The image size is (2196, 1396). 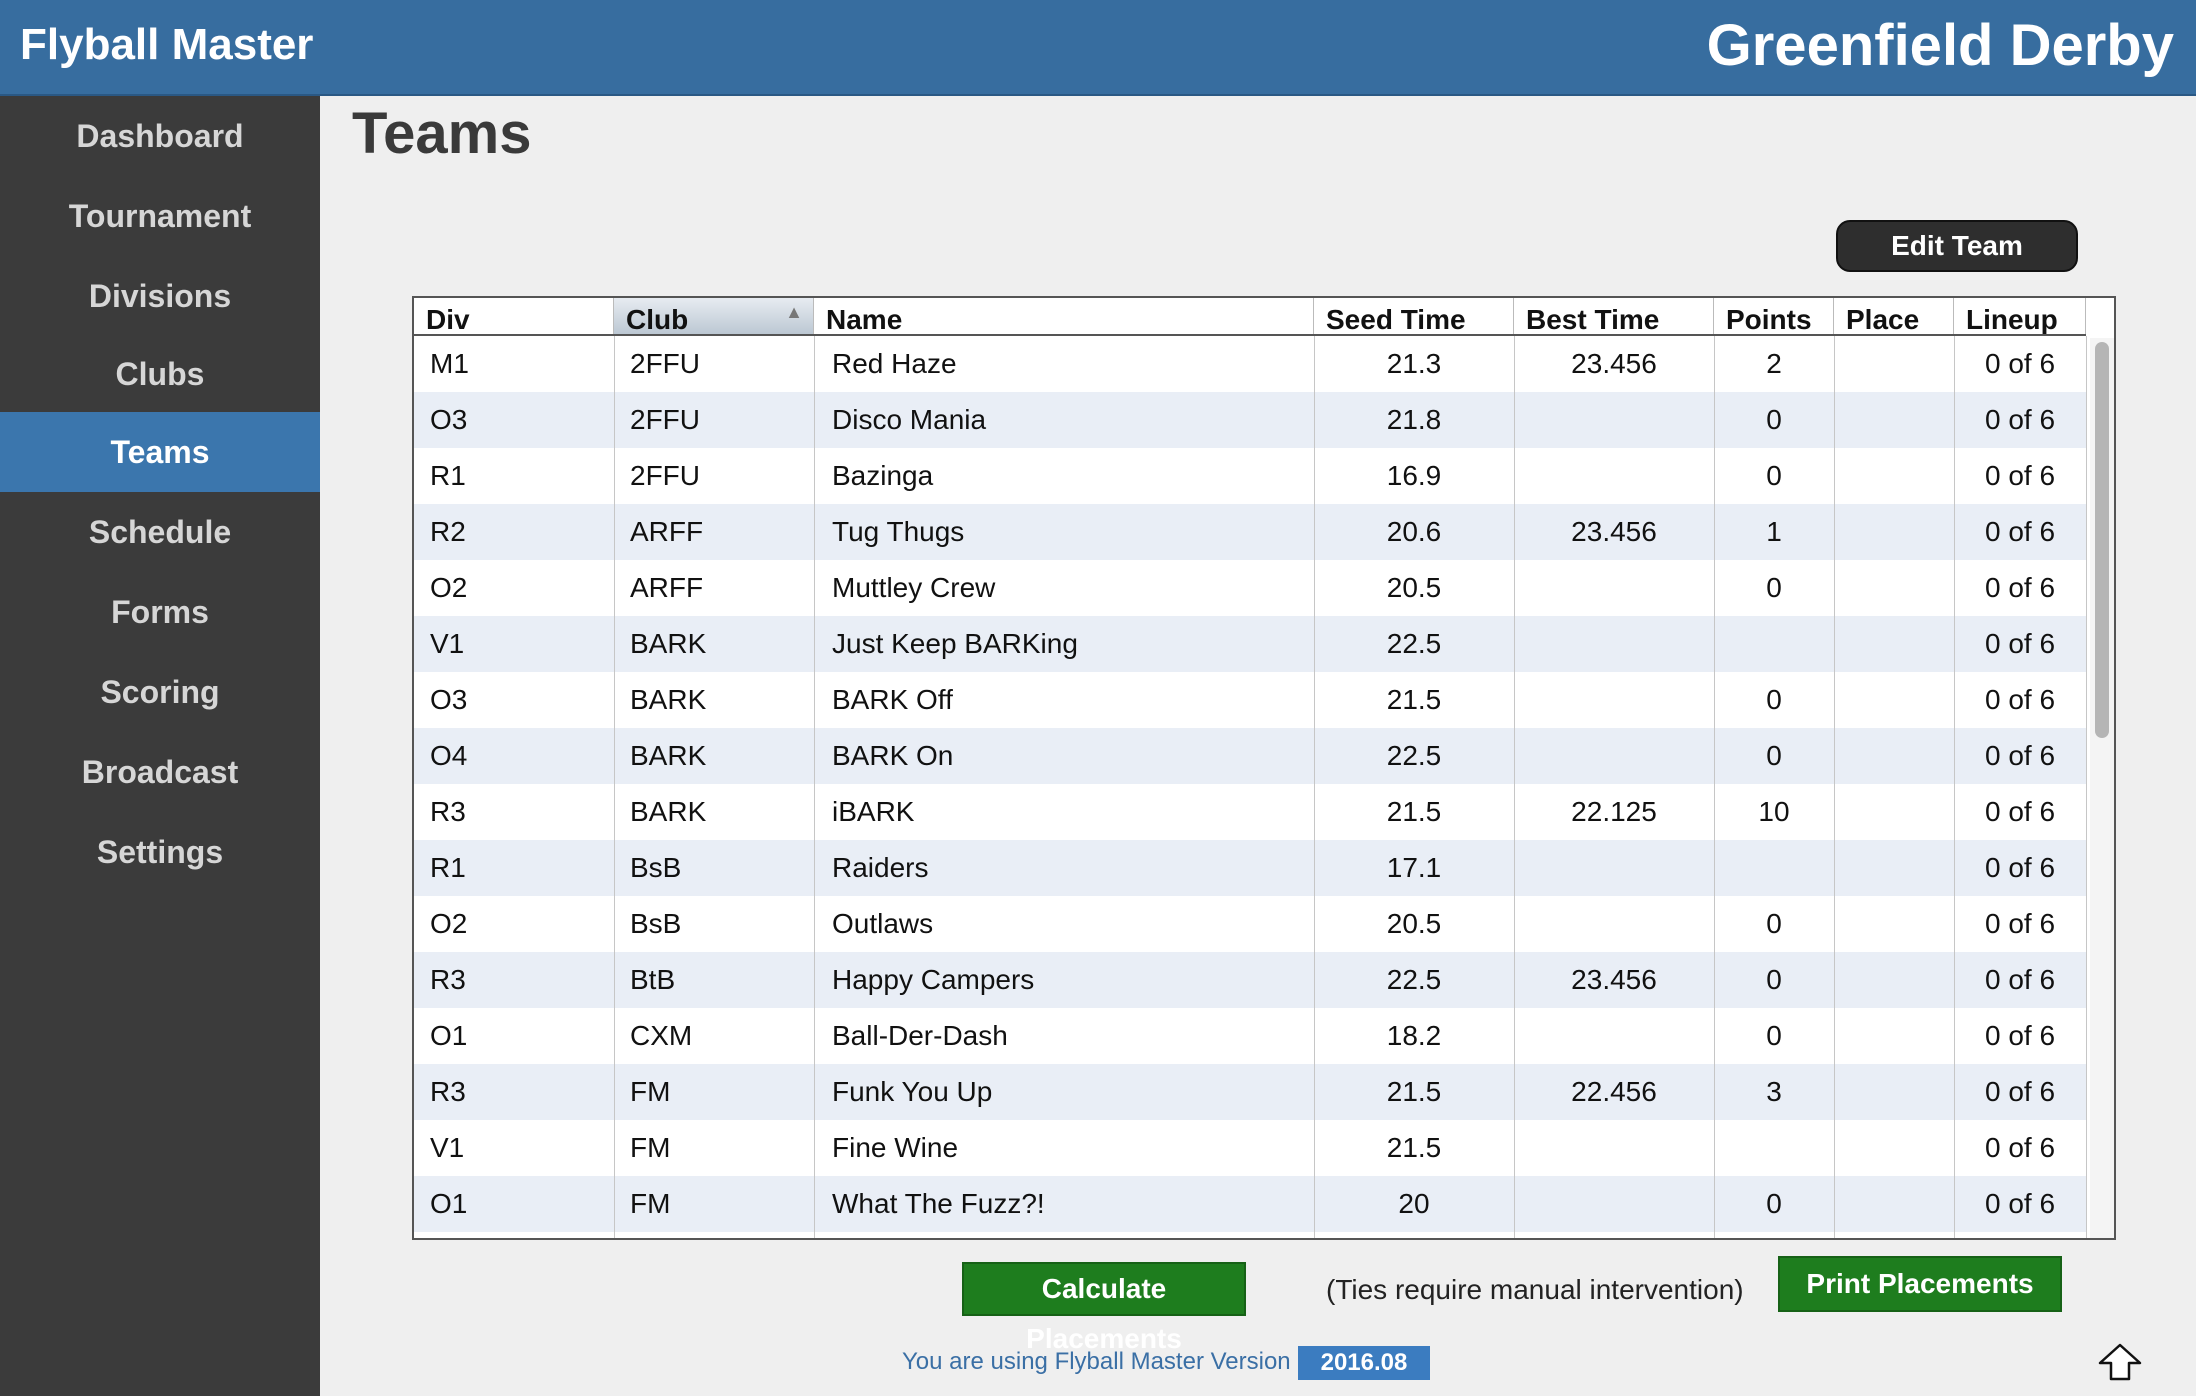 What do you see at coordinates (449, 699) in the screenshot?
I see `cell-div: O3` at bounding box center [449, 699].